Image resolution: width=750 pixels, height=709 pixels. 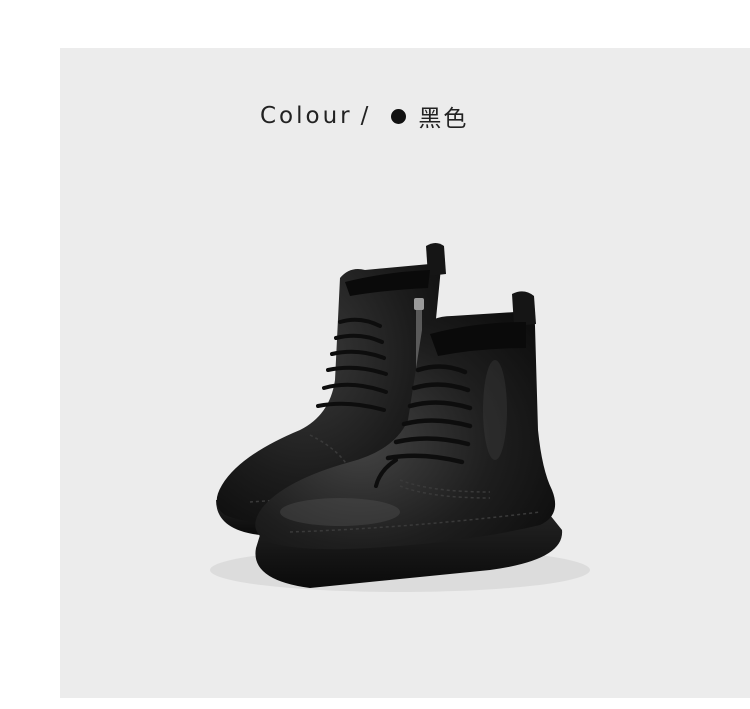 I want to click on color-swatch-dot, so click(x=399, y=116).